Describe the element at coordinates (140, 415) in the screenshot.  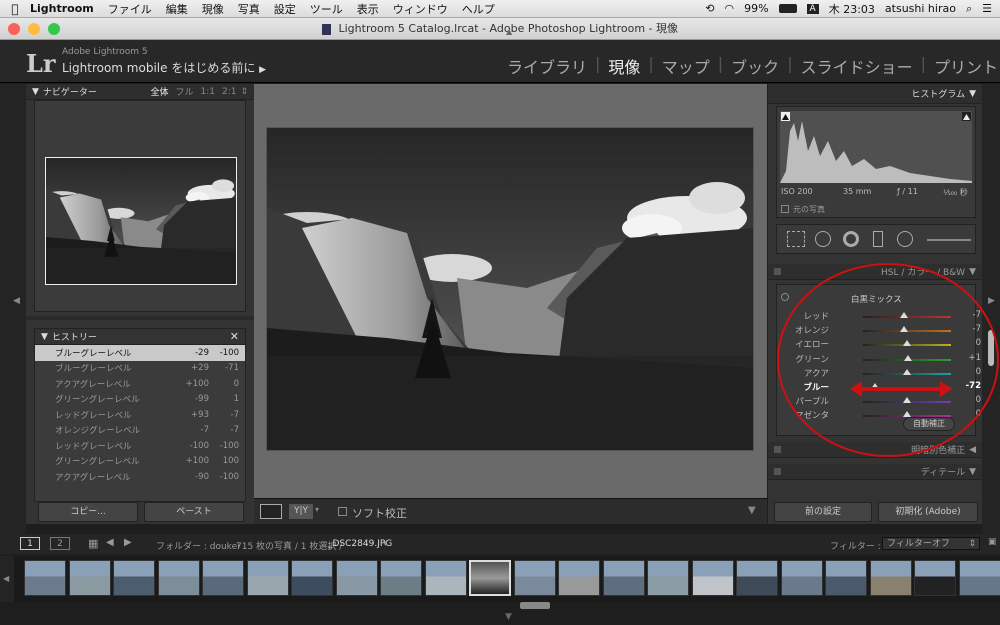
I see `history-row: レッドグレーレベル +93 -7` at that location.